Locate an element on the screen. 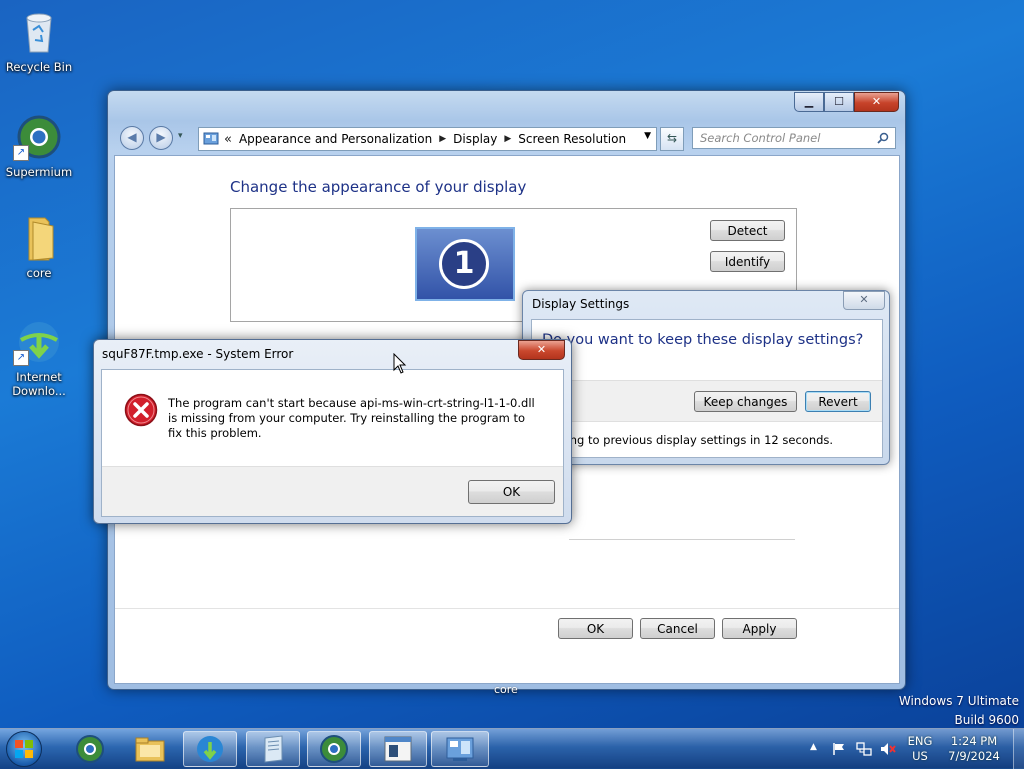 This screenshot has height=769, width=1024. file-explorer-icon is located at coordinates (150, 749).